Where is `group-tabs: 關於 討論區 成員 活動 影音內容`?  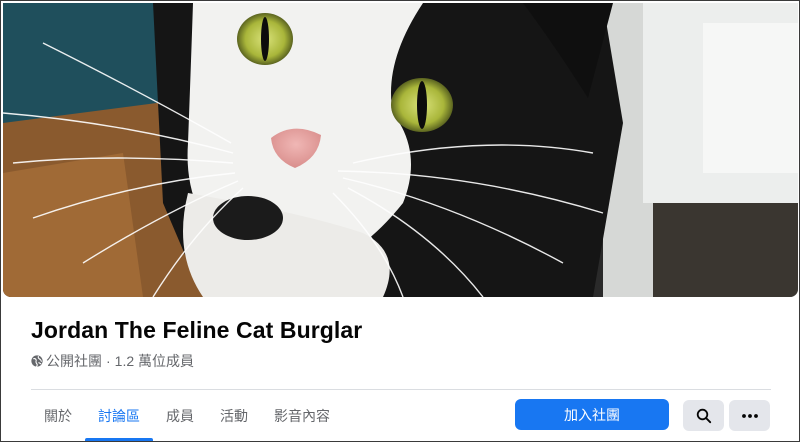
group-tabs: 關於 討論區 成員 活動 影音內容 is located at coordinates (187, 416).